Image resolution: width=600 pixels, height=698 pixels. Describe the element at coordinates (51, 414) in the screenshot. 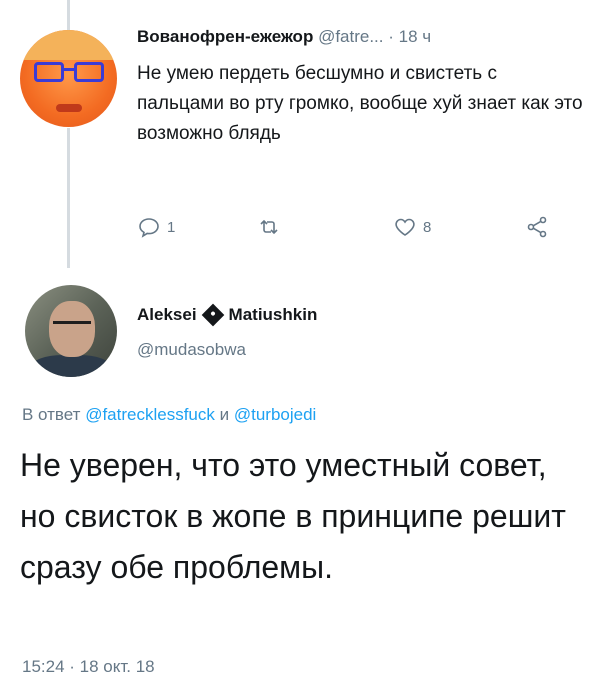

I see `reply-prefix: В ответ` at that location.